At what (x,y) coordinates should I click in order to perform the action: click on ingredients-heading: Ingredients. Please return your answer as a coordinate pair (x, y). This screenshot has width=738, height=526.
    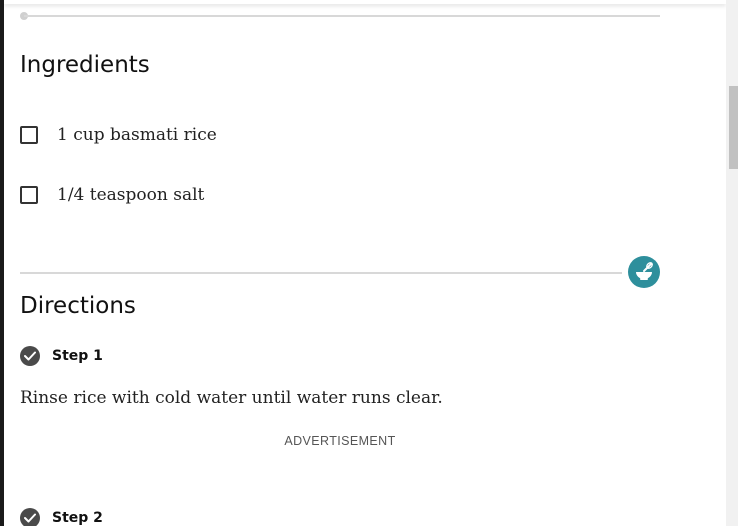
    Looking at the image, I should click on (85, 65).